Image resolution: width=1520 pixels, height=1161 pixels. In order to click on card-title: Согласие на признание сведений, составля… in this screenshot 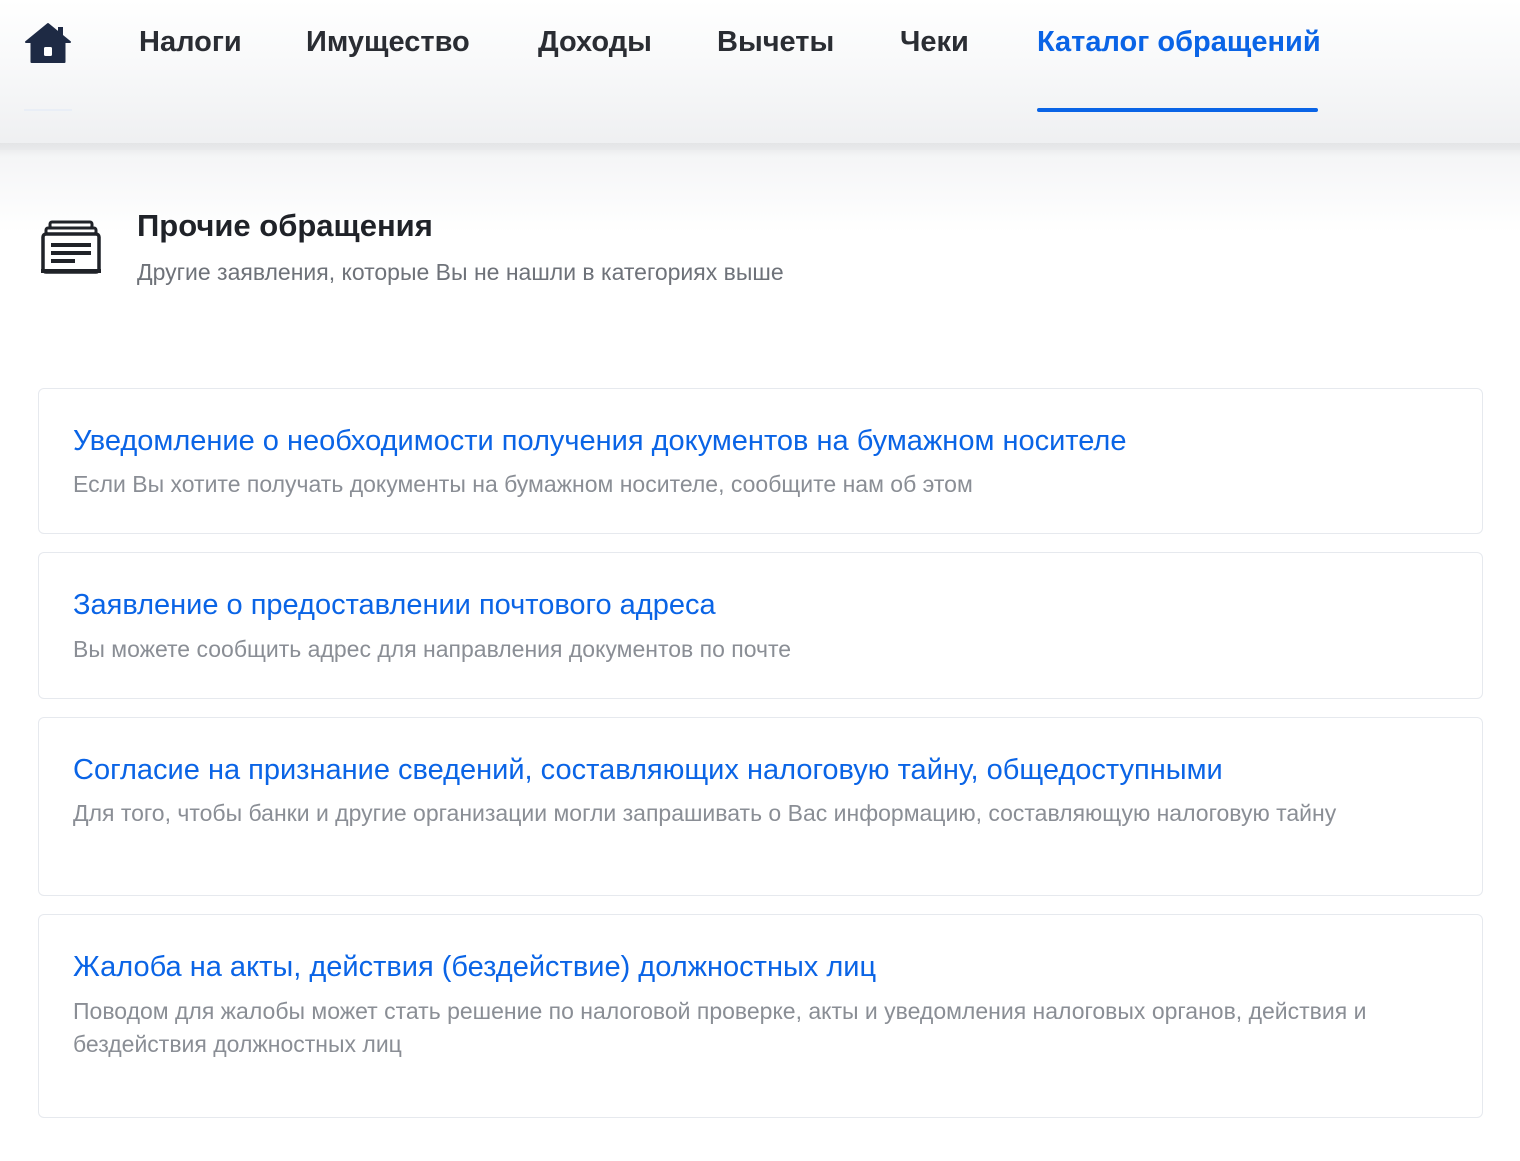, I will do `click(648, 770)`.